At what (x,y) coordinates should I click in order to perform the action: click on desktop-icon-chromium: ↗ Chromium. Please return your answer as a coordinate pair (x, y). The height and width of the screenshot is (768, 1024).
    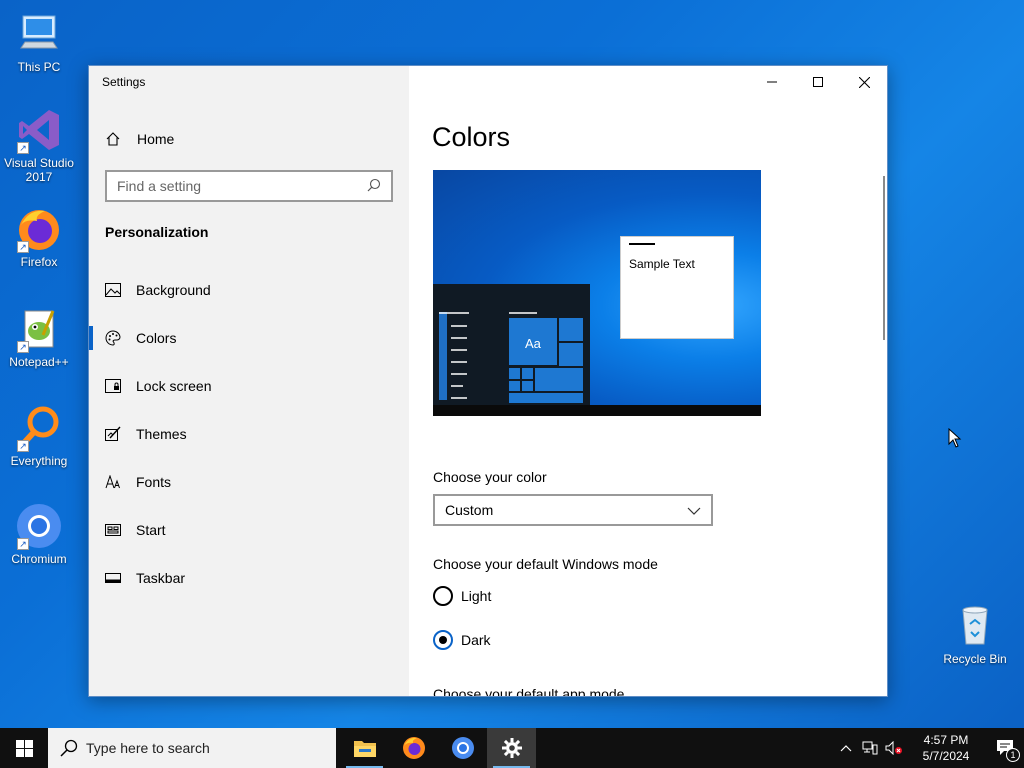
    Looking at the image, I should click on (39, 534).